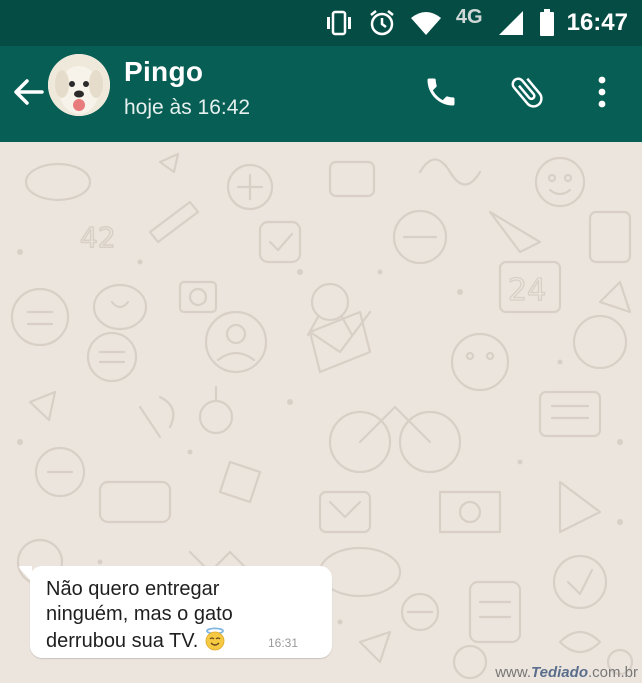  I want to click on avatar, so click(79, 85).